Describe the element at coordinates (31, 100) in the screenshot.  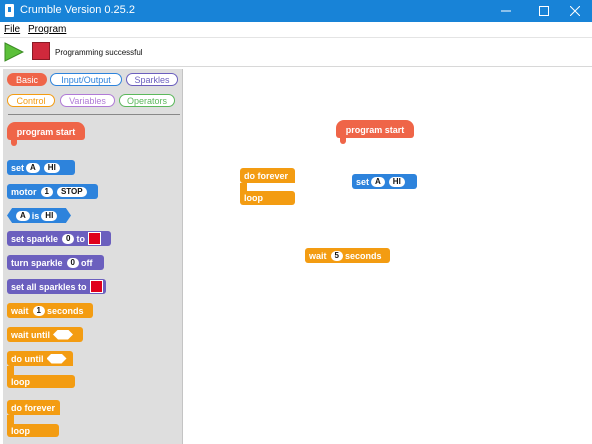
I see `category-control: Control` at that location.